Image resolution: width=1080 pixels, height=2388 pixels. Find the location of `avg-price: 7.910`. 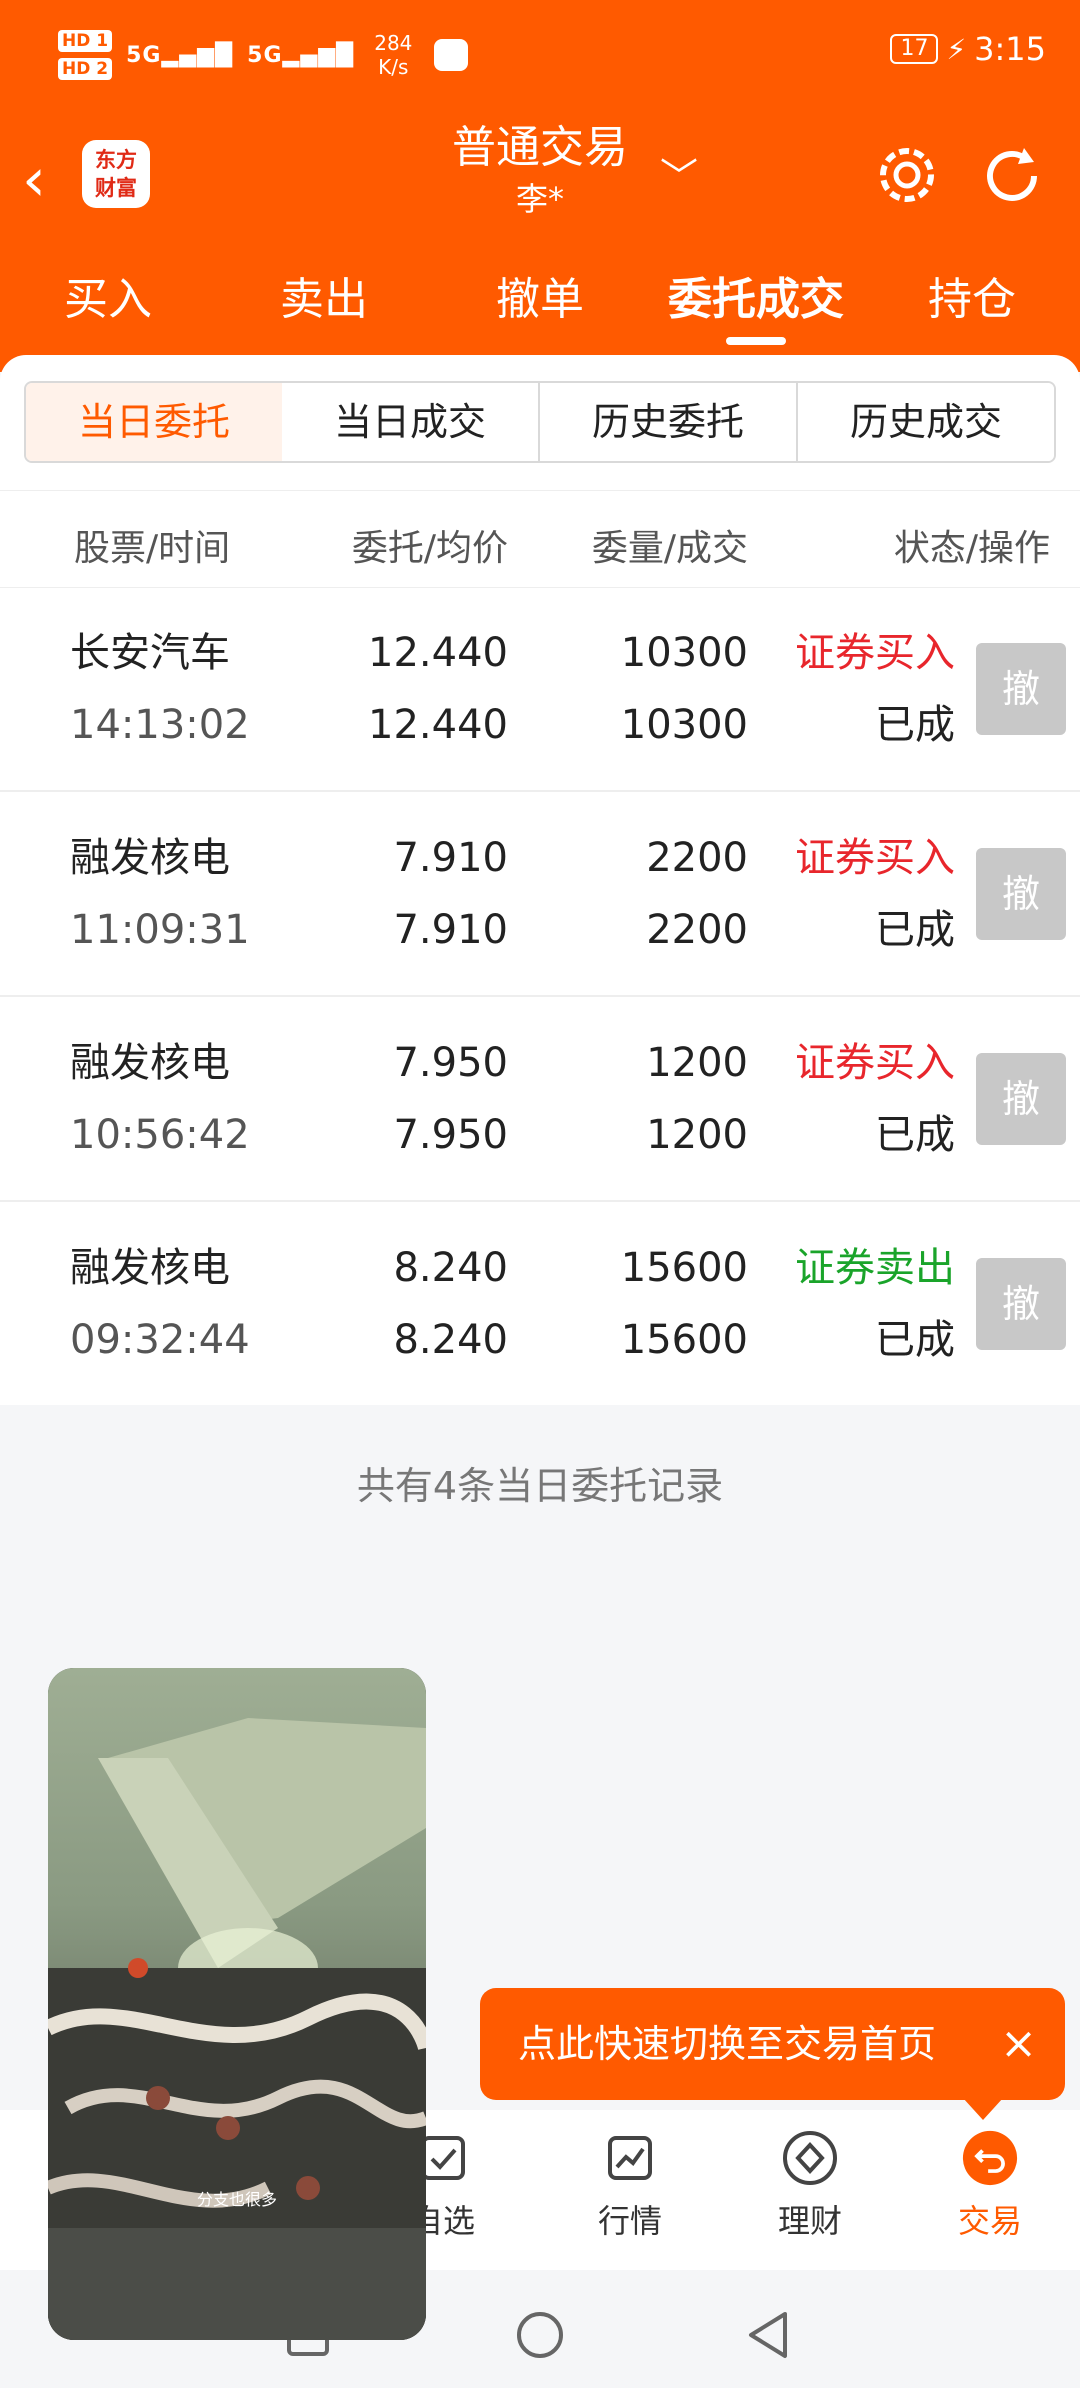

avg-price: 7.910 is located at coordinates (450, 930).